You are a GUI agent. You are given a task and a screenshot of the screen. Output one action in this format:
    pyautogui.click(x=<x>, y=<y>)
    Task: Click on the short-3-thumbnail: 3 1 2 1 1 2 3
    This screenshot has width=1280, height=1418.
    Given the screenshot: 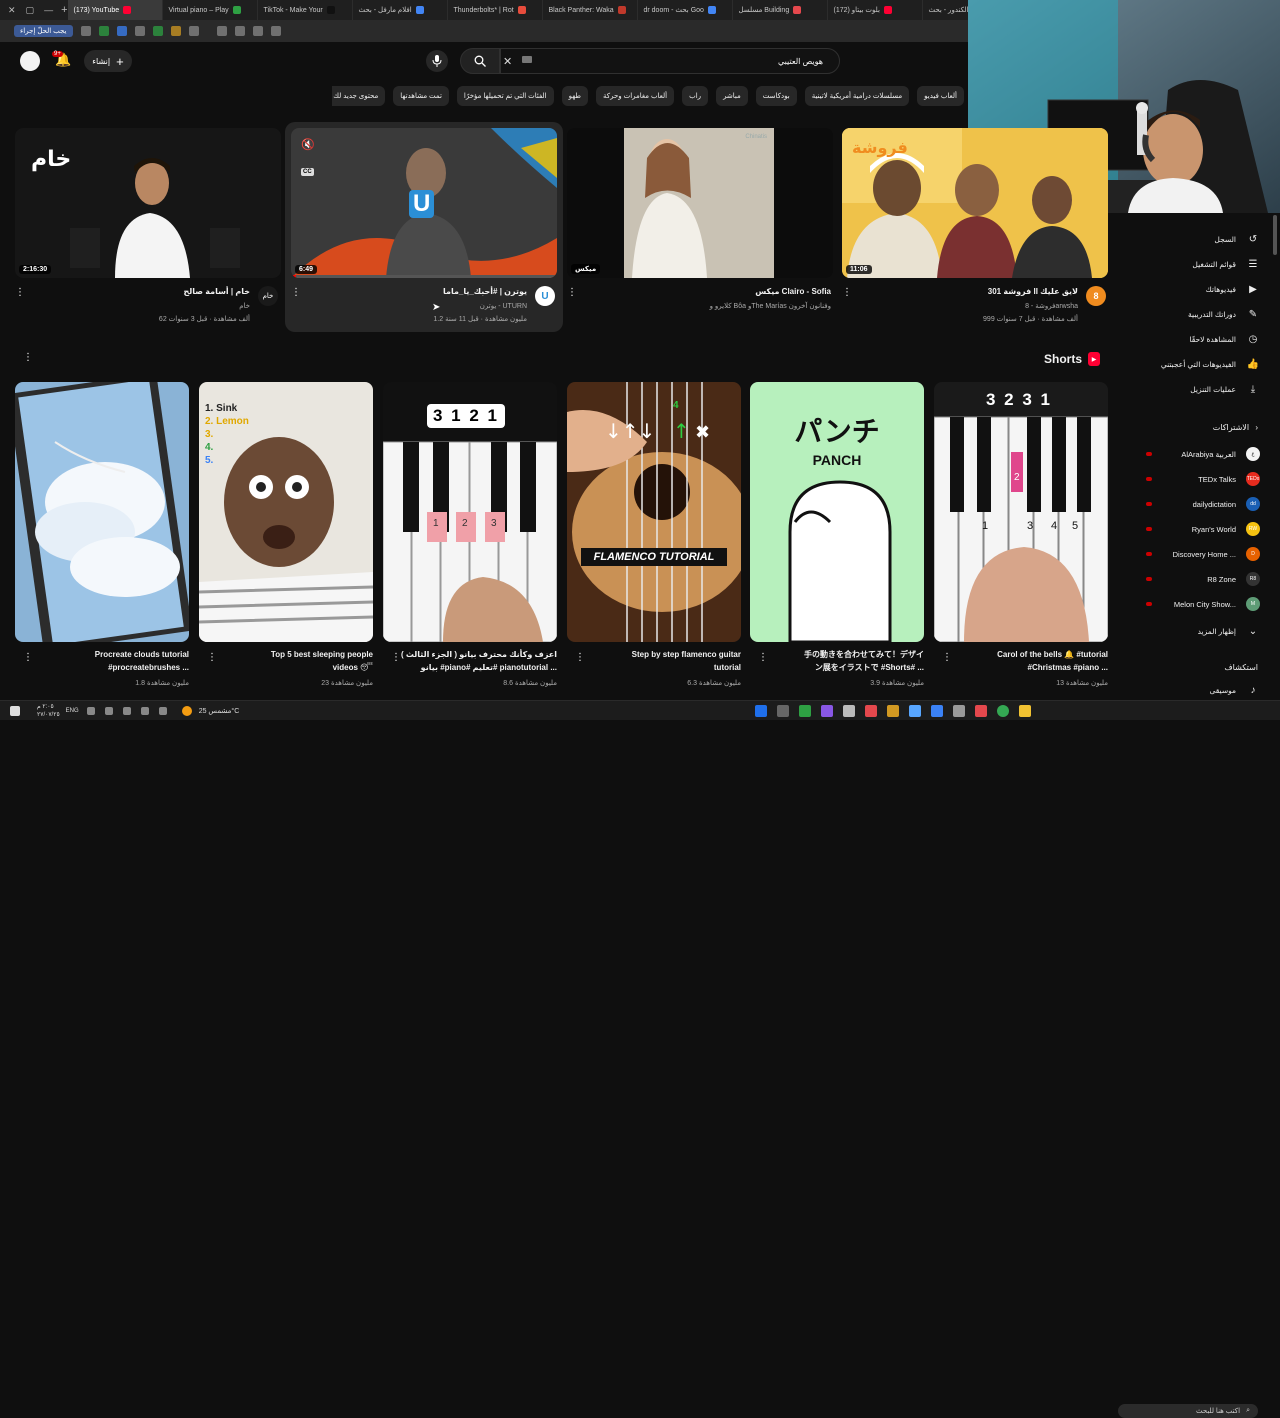 What is the action you would take?
    pyautogui.click(x=470, y=512)
    